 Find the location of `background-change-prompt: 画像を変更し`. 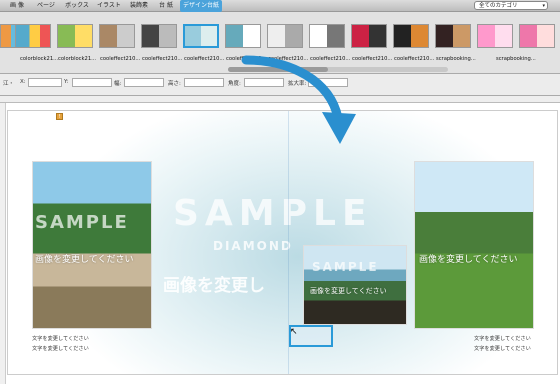

background-change-prompt: 画像を変更し is located at coordinates (214, 286).